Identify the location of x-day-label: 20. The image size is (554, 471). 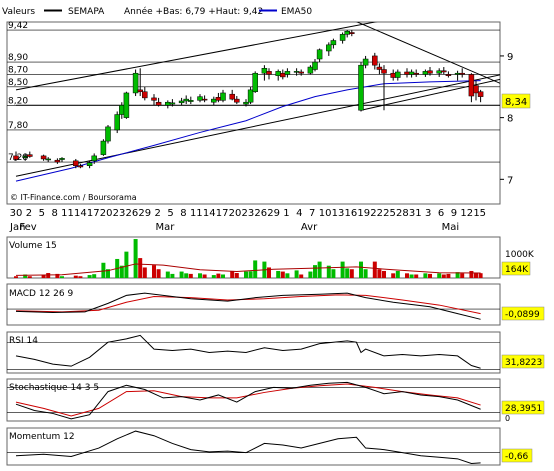
(106, 213).